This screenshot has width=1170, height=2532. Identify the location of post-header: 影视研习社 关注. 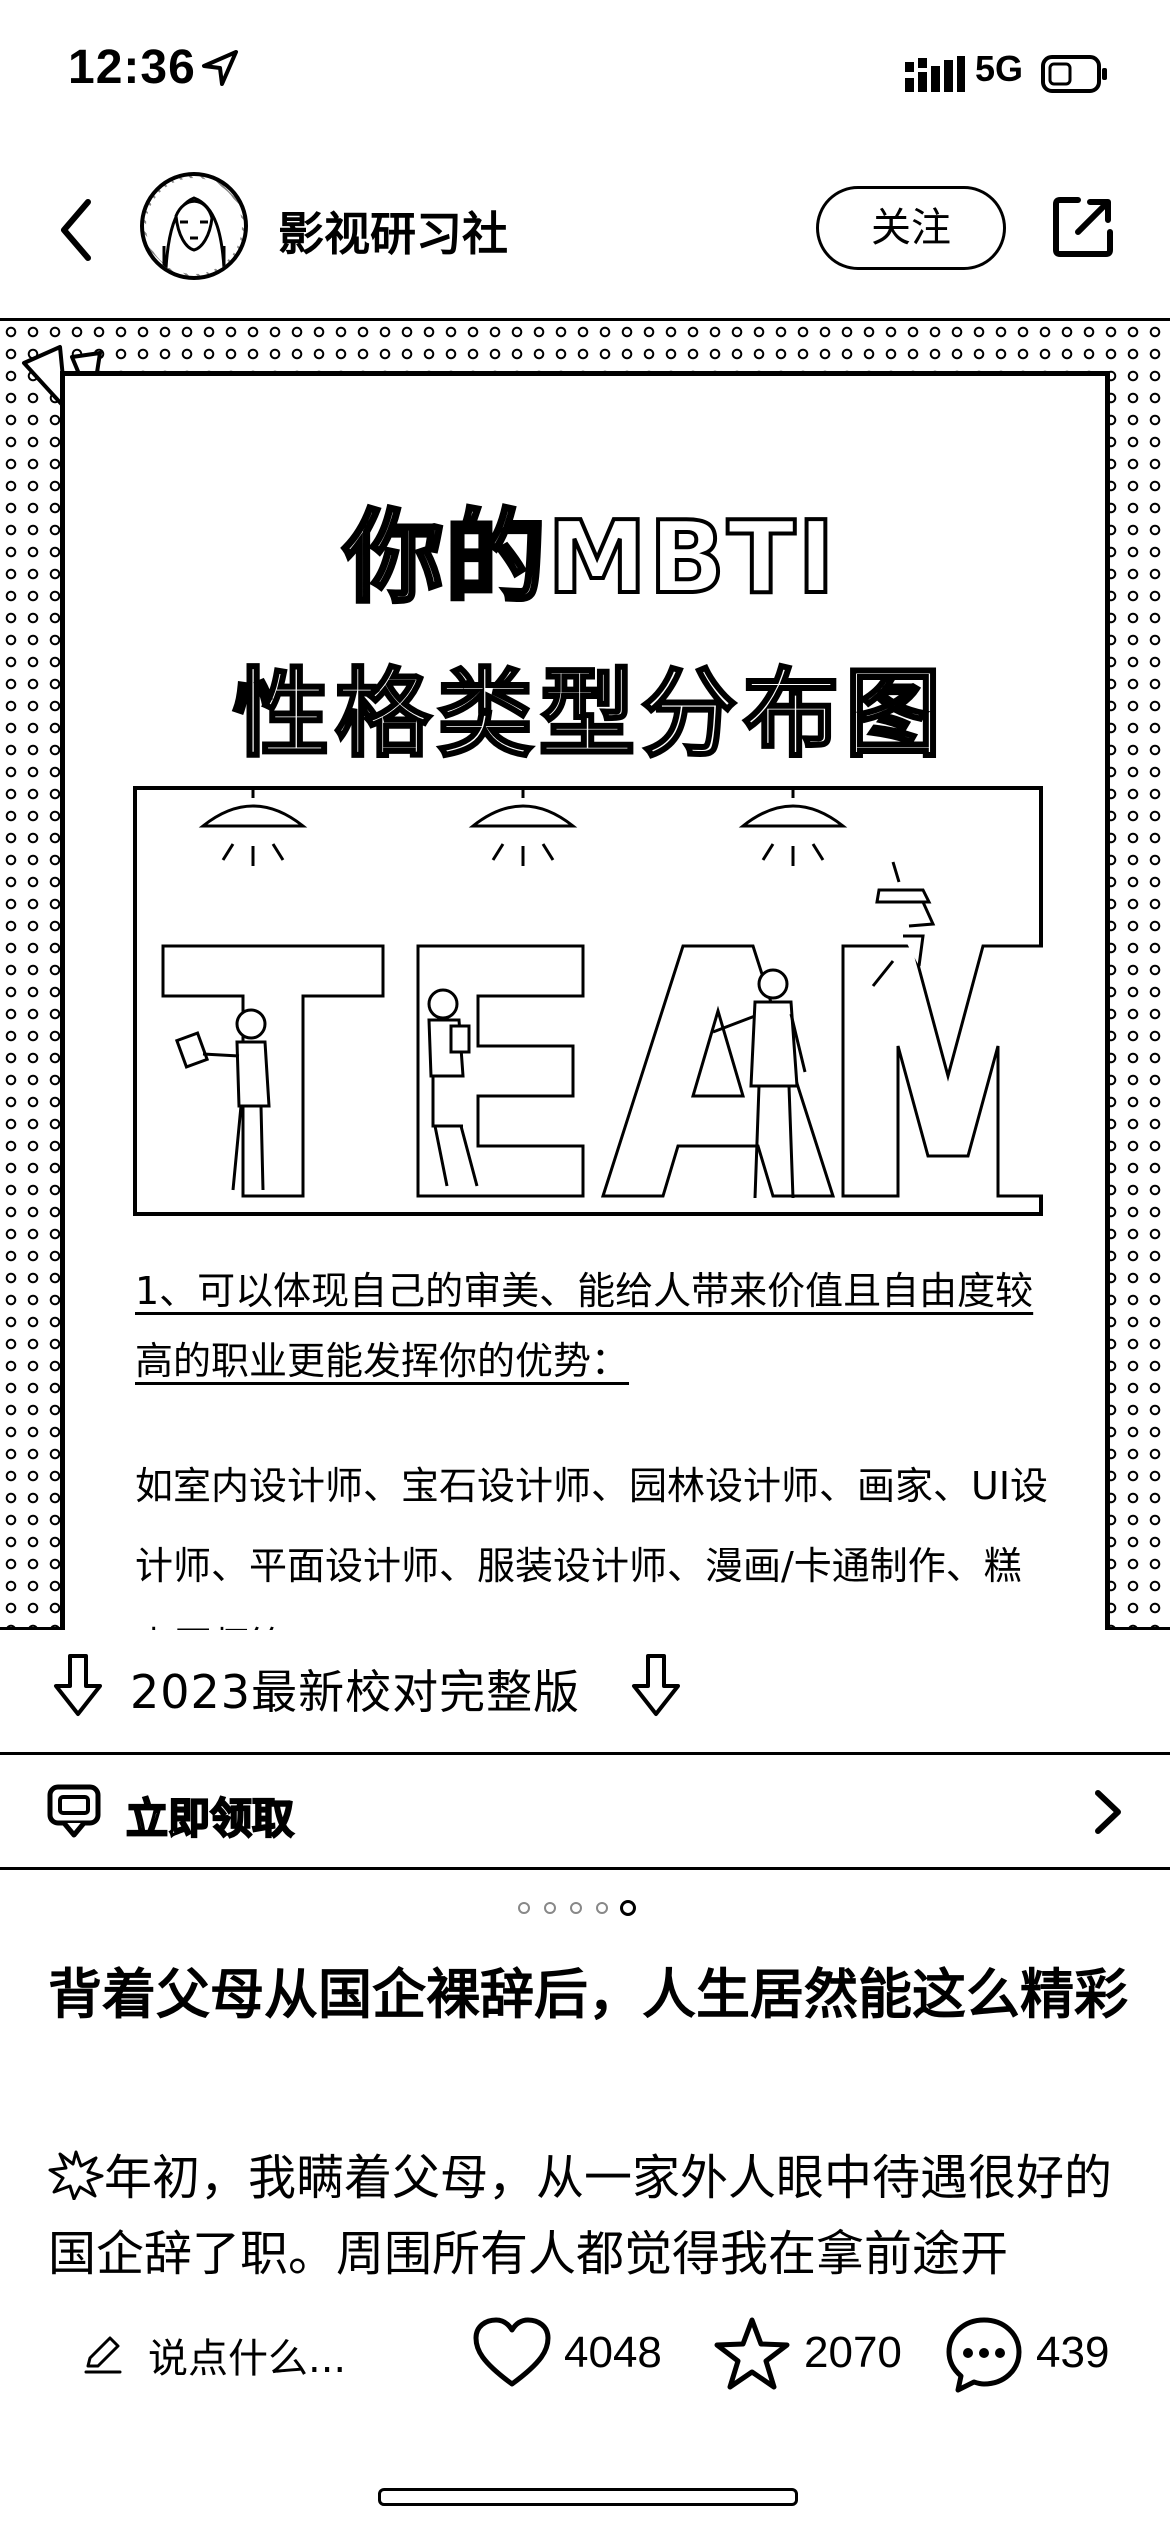
(585, 230).